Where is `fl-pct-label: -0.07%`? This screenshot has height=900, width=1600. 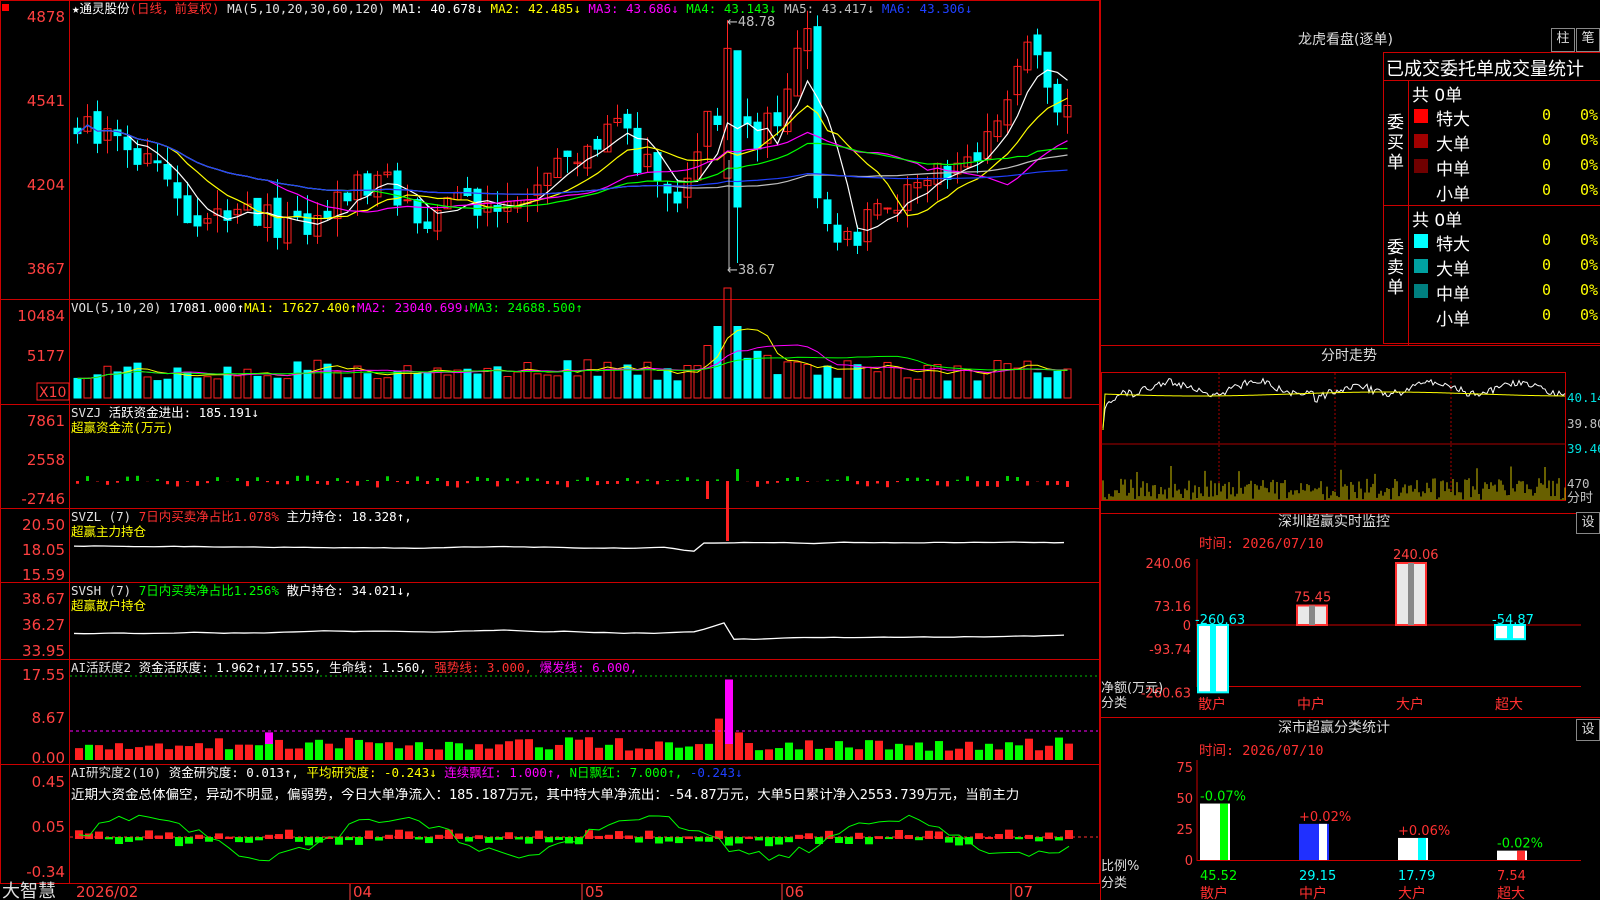 fl-pct-label: -0.07% is located at coordinates (1223, 797).